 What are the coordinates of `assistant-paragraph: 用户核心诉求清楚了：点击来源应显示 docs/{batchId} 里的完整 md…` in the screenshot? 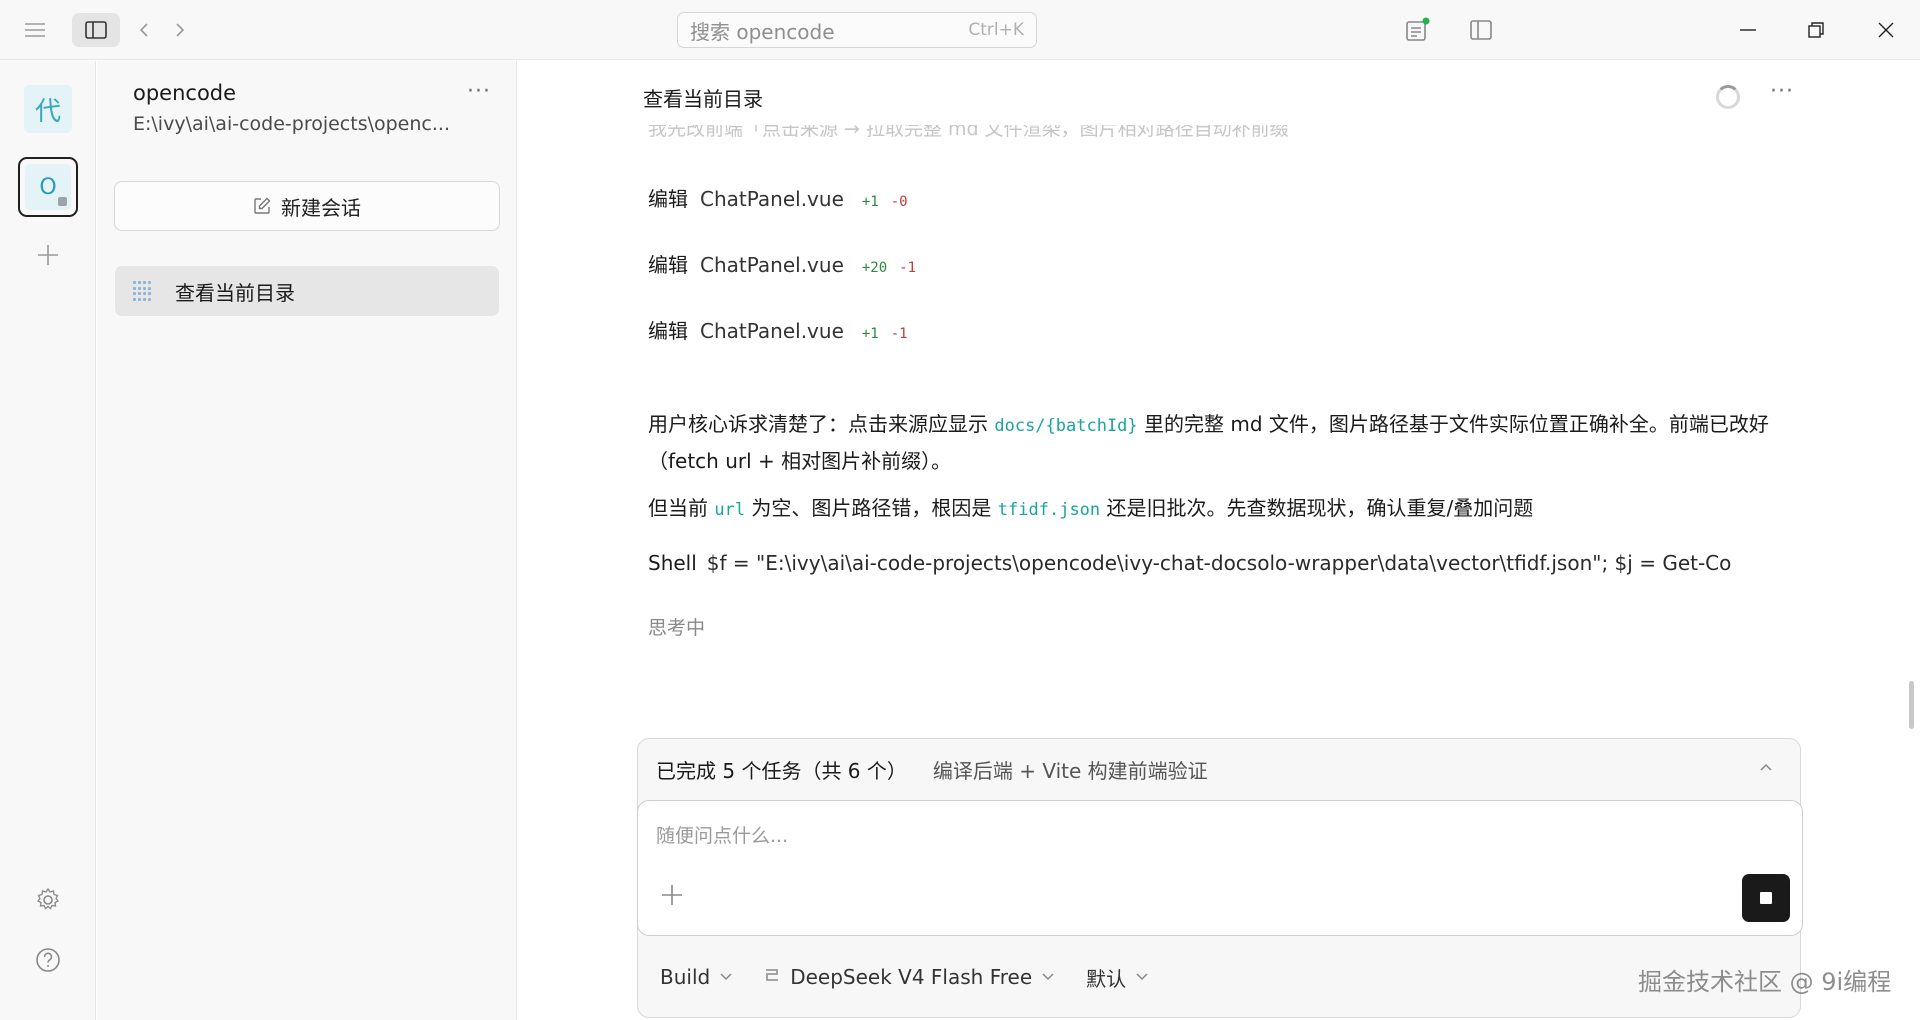 It's located at (1223, 443).